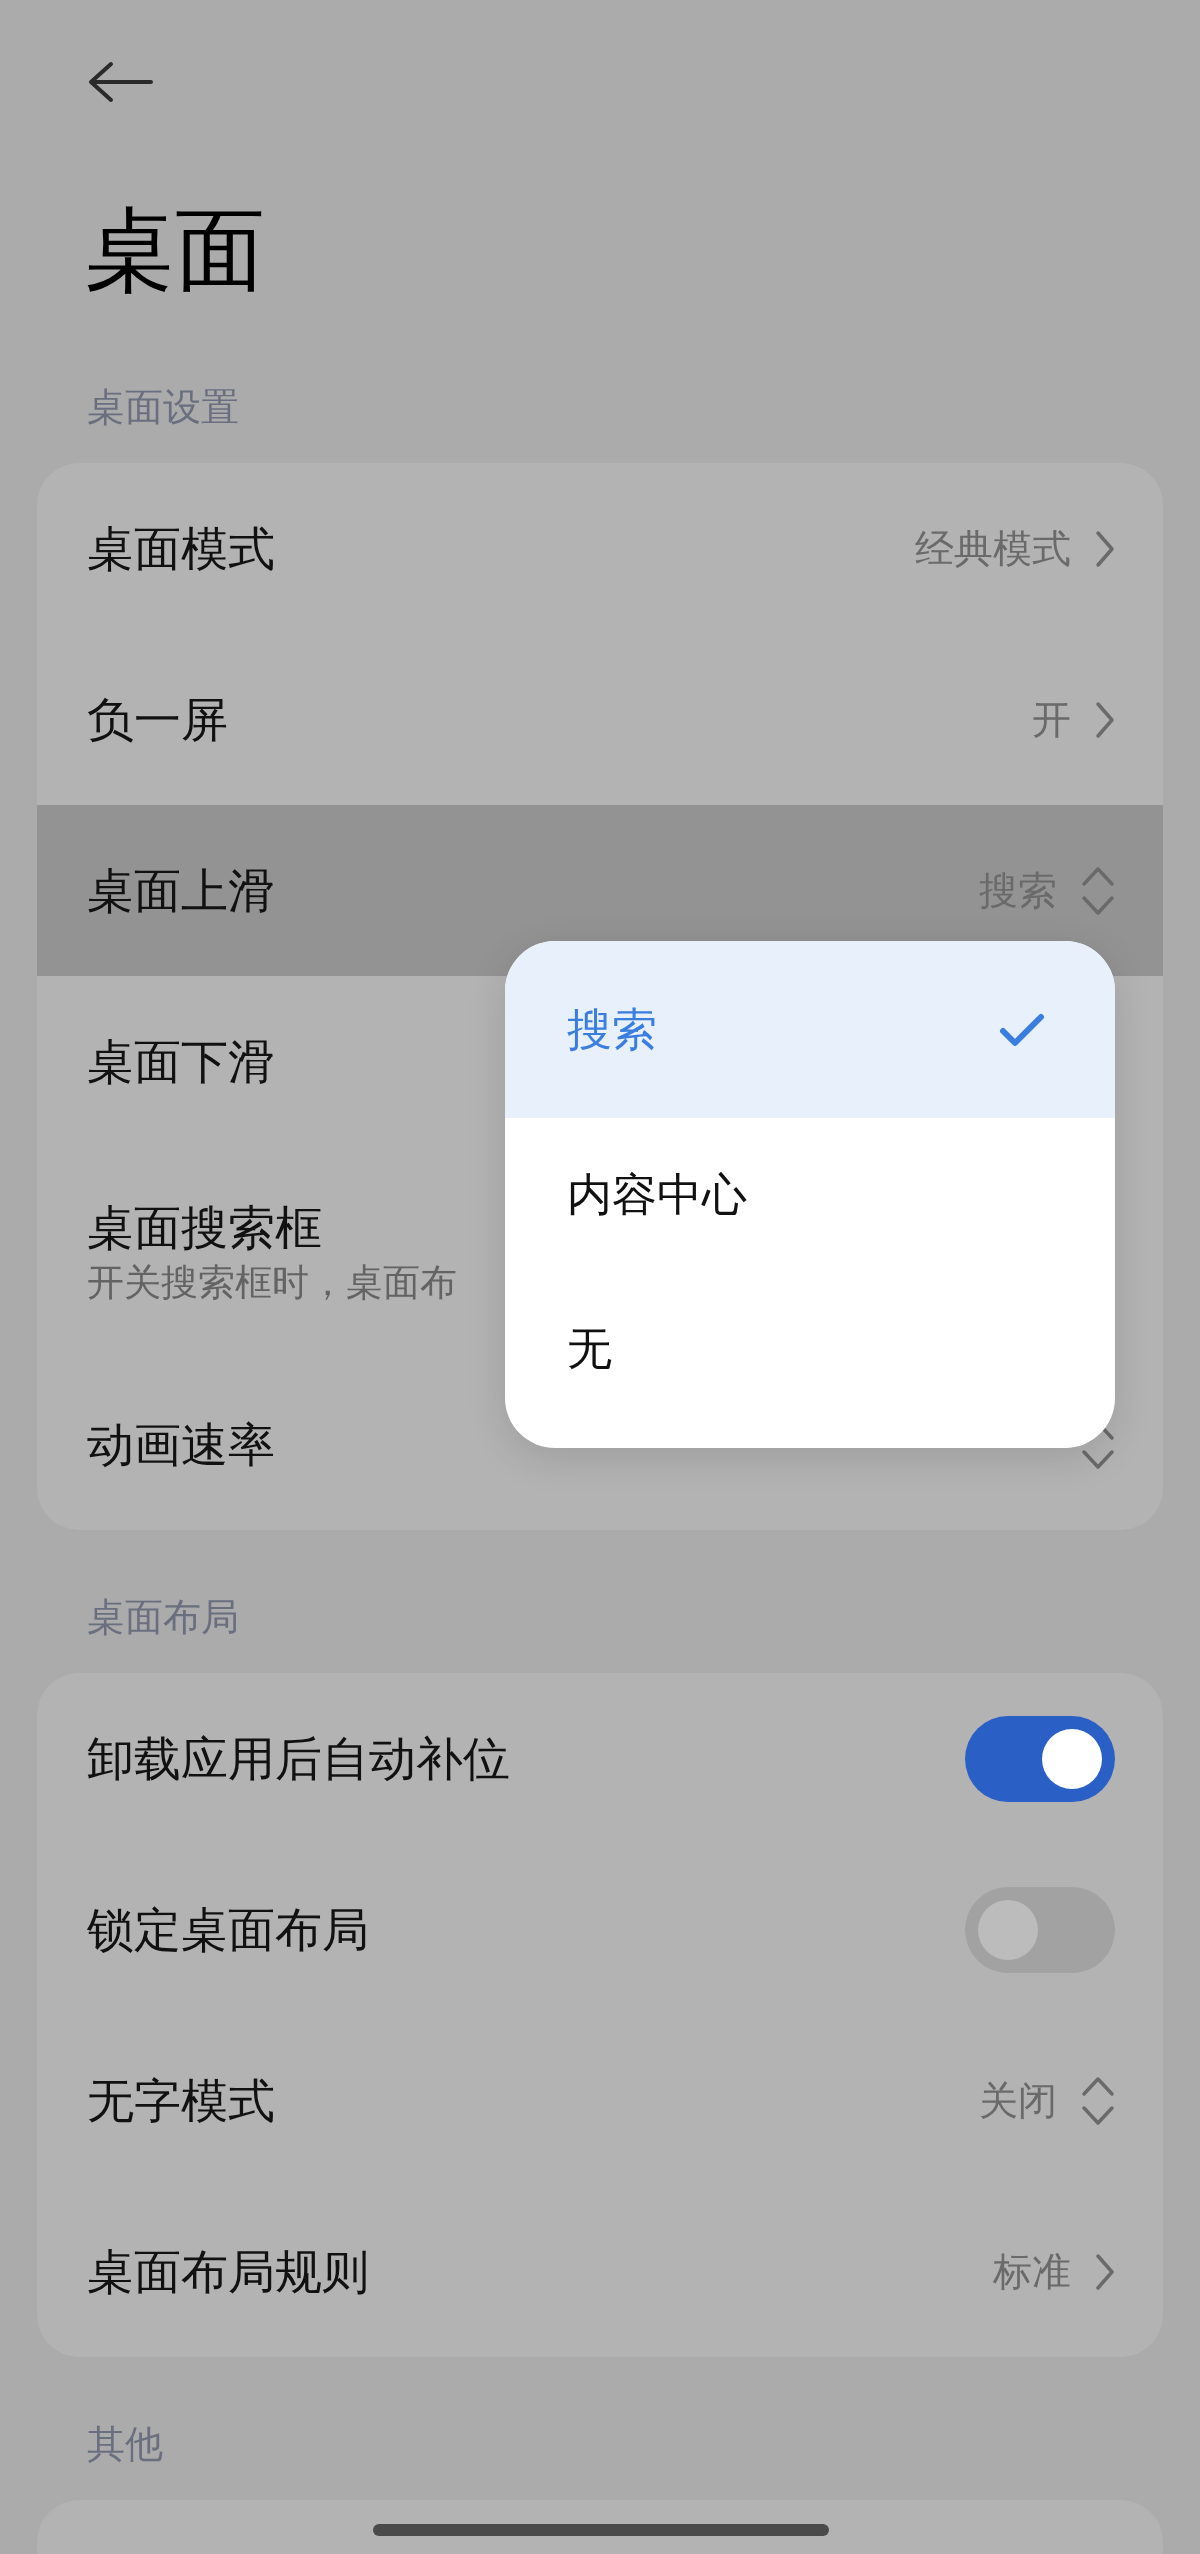 The width and height of the screenshot is (1200, 2554). What do you see at coordinates (1051, 719) in the screenshot?
I see `row-value: 开` at bounding box center [1051, 719].